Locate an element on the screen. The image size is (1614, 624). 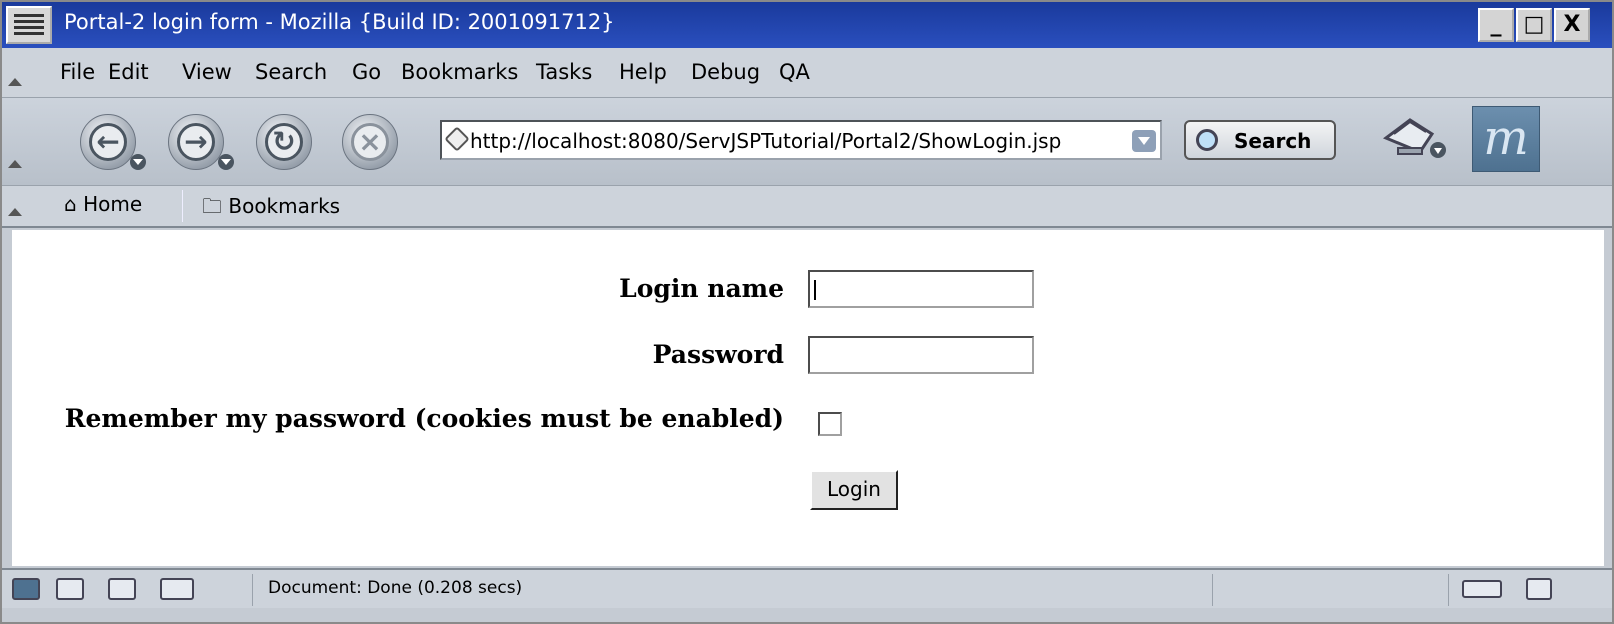
stop-icon: × is located at coordinates (370, 142).